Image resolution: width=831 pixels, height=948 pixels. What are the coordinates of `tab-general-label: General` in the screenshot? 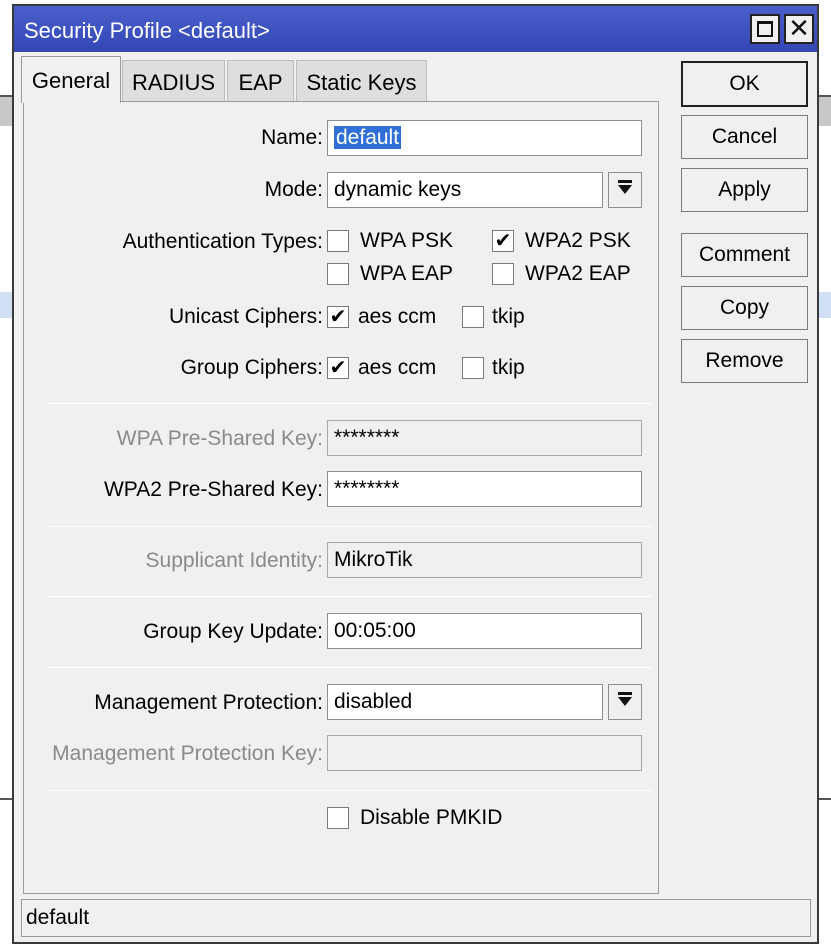 It's located at (71, 80).